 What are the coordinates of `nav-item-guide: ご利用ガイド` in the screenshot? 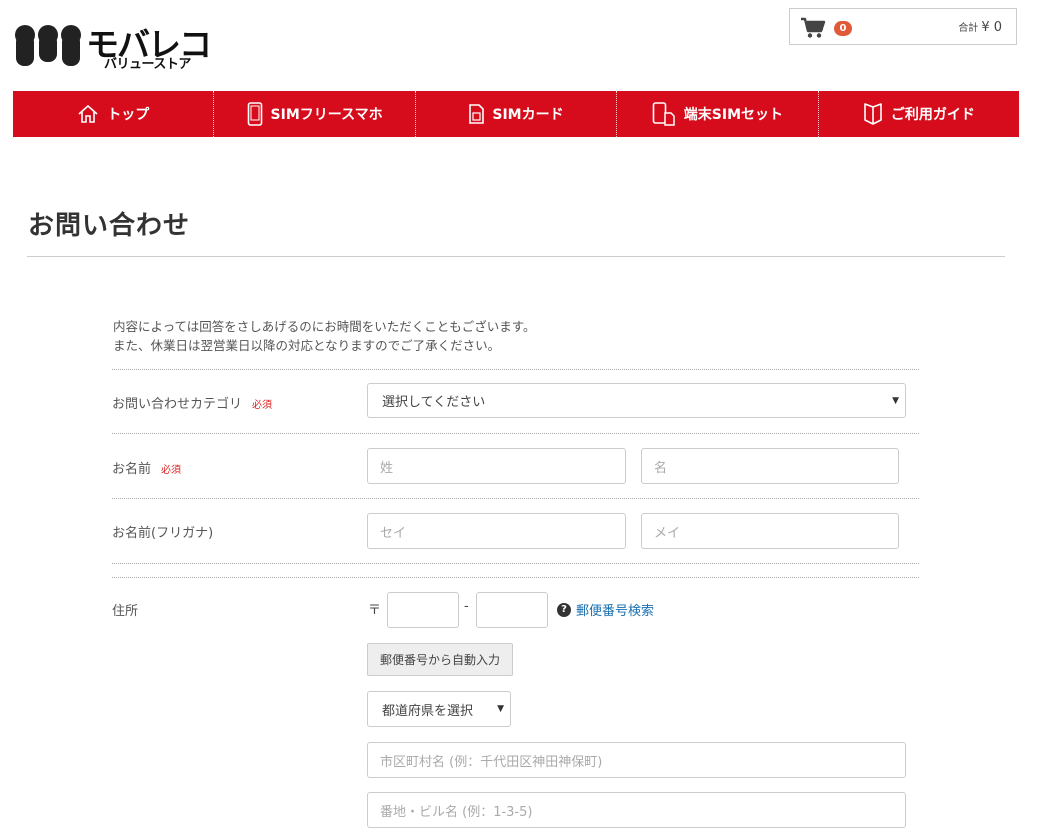 It's located at (919, 114).